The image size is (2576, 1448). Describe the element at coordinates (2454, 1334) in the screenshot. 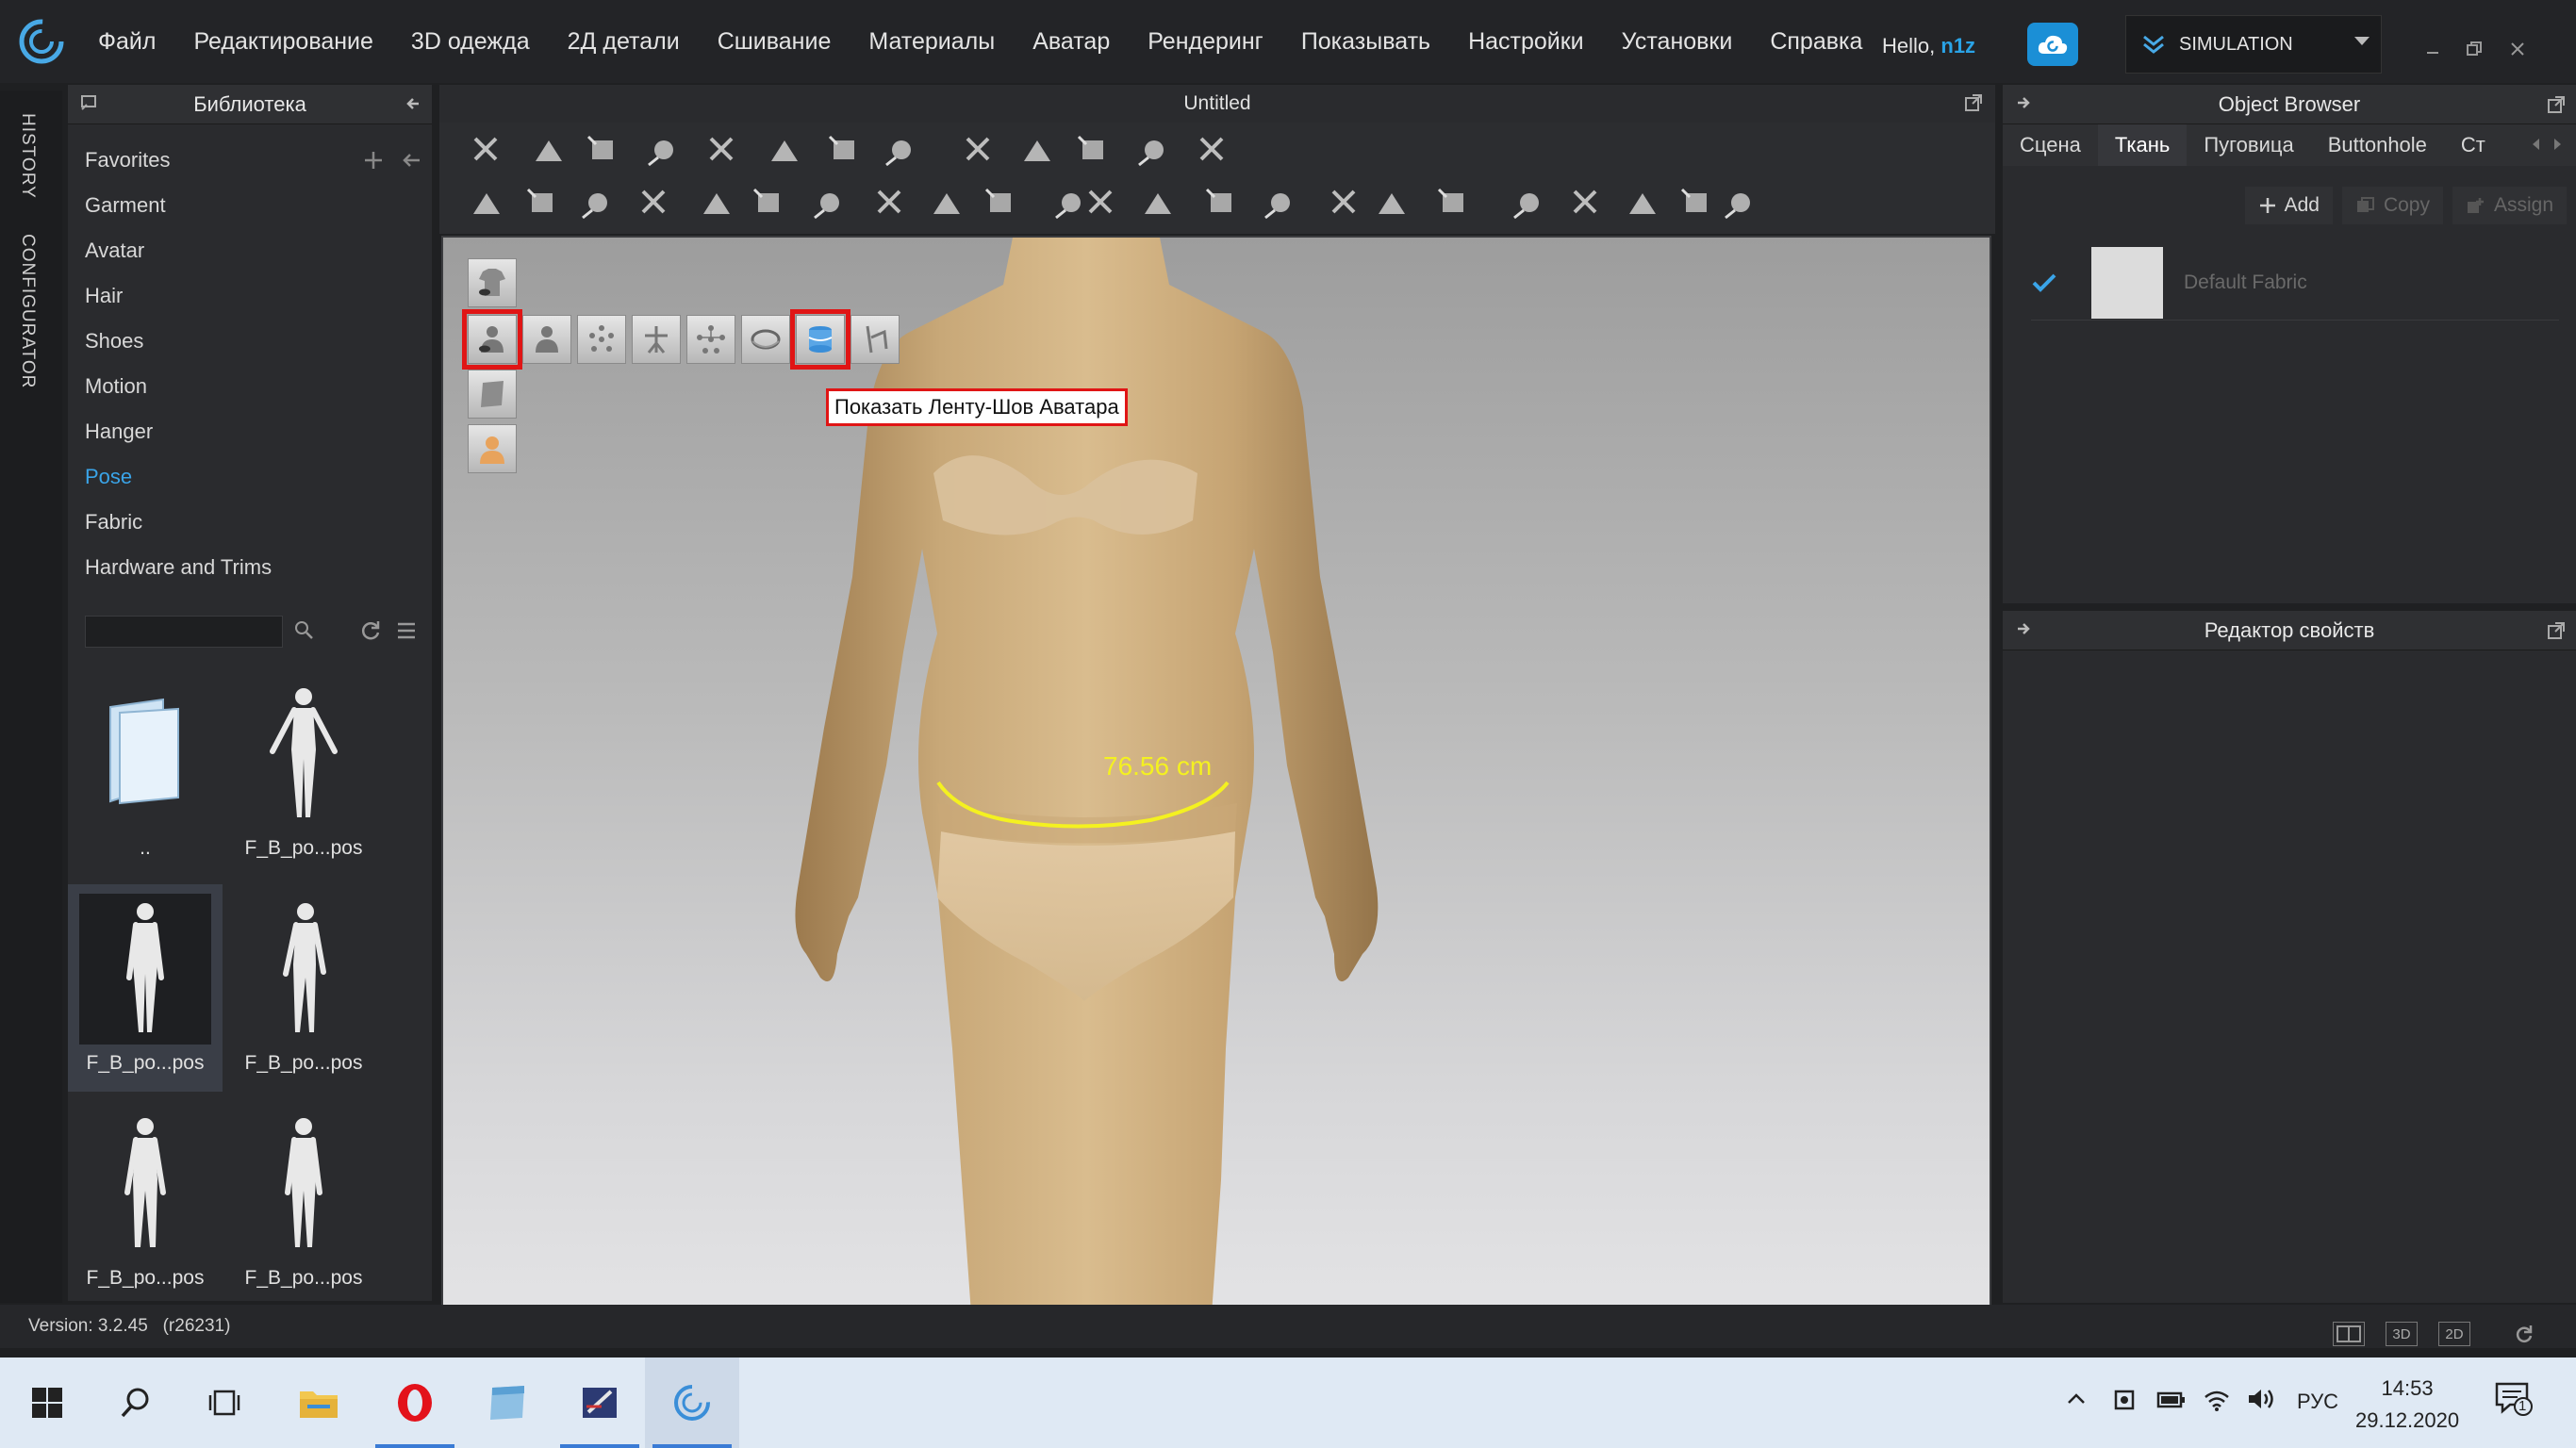

I see `2d-view-button: 2D` at that location.